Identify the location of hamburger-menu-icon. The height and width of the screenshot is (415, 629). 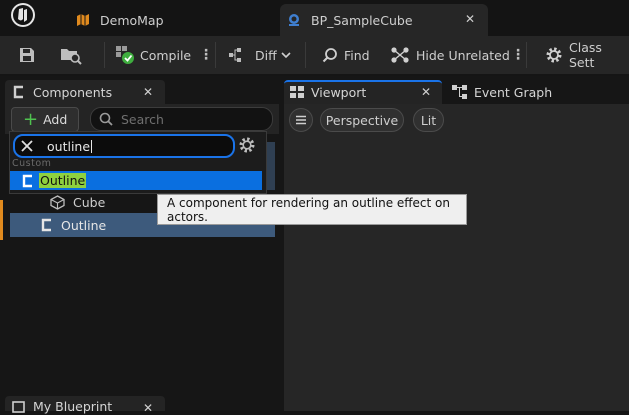
(301, 120).